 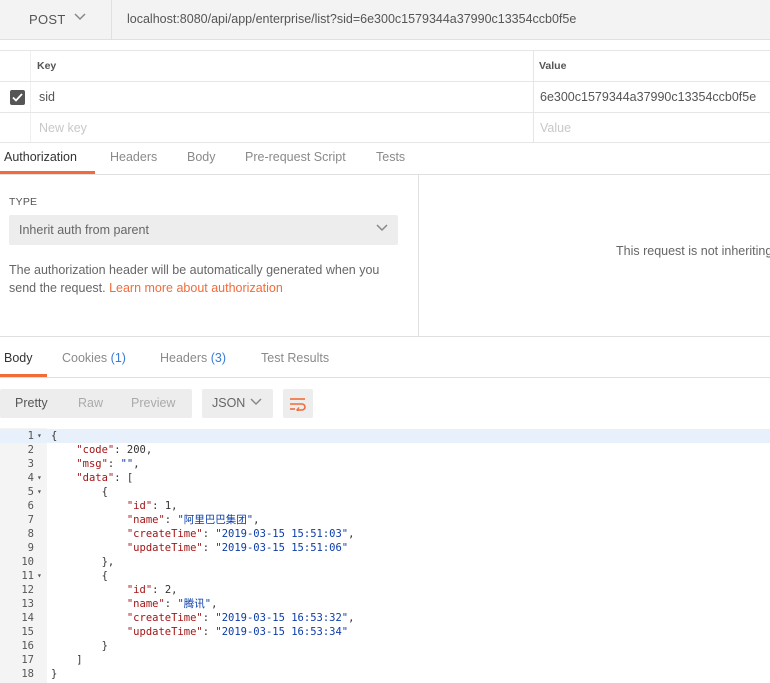 I want to click on headers-count: (3), so click(x=218, y=358).